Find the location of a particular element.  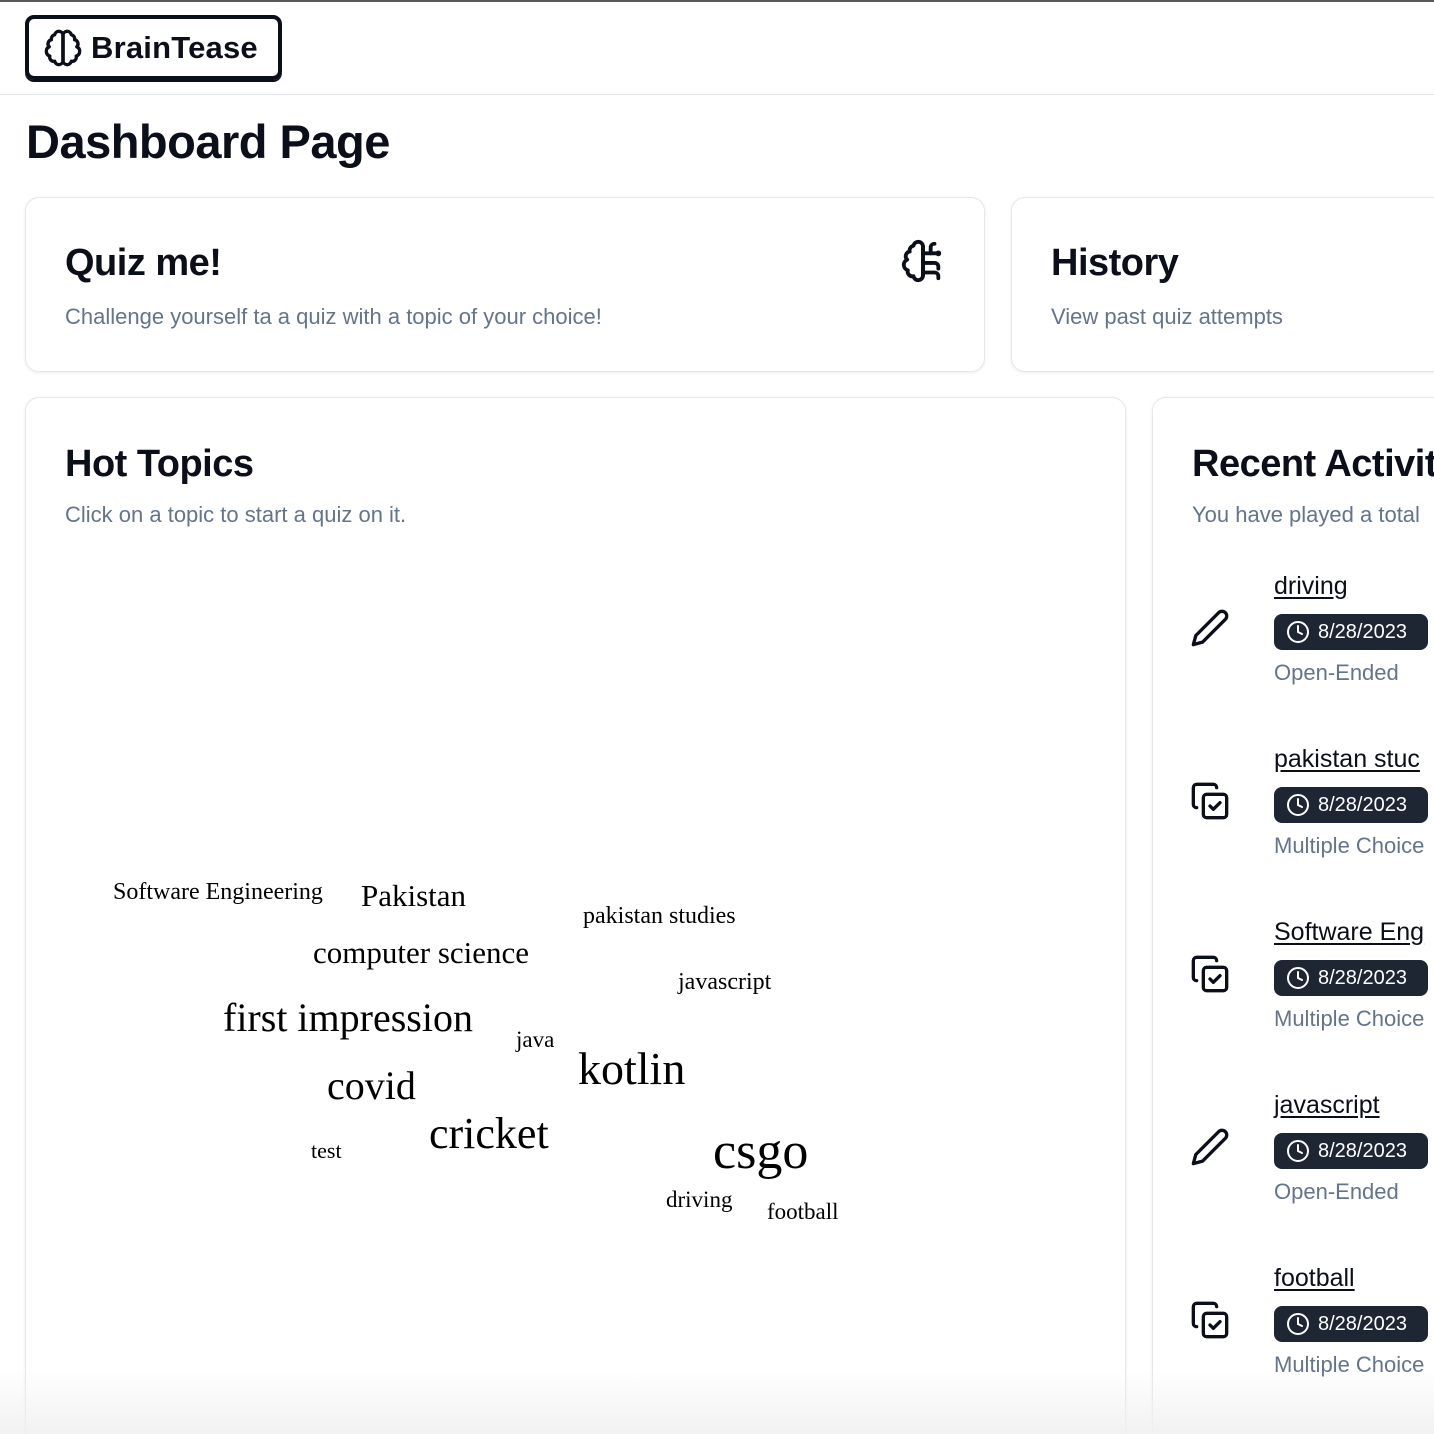

recent-activity-description: You have played a total is located at coordinates (1306, 514).